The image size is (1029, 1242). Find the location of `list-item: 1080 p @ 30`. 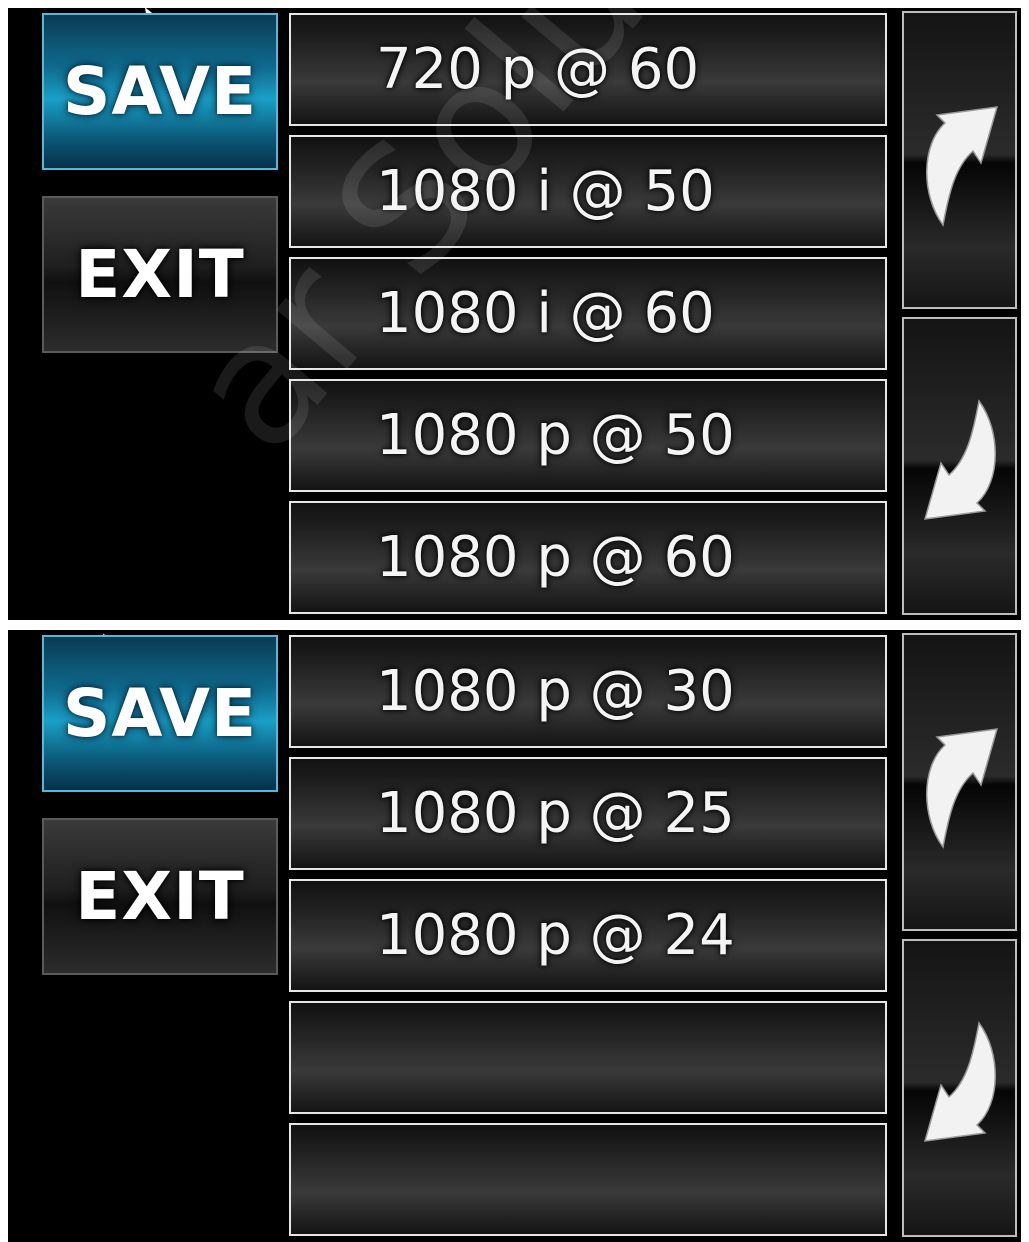

list-item: 1080 p @ 30 is located at coordinates (588, 691).